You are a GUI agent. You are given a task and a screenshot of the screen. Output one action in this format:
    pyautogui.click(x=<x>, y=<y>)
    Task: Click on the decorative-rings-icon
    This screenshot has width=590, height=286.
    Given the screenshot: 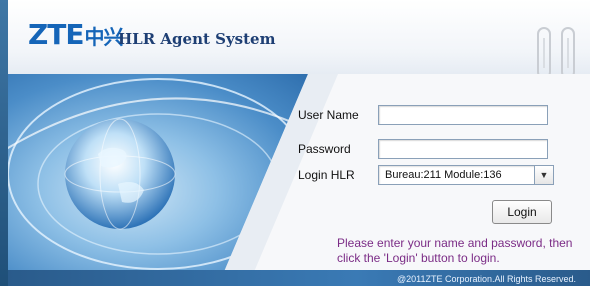 What is the action you would take?
    pyautogui.click(x=556, y=53)
    